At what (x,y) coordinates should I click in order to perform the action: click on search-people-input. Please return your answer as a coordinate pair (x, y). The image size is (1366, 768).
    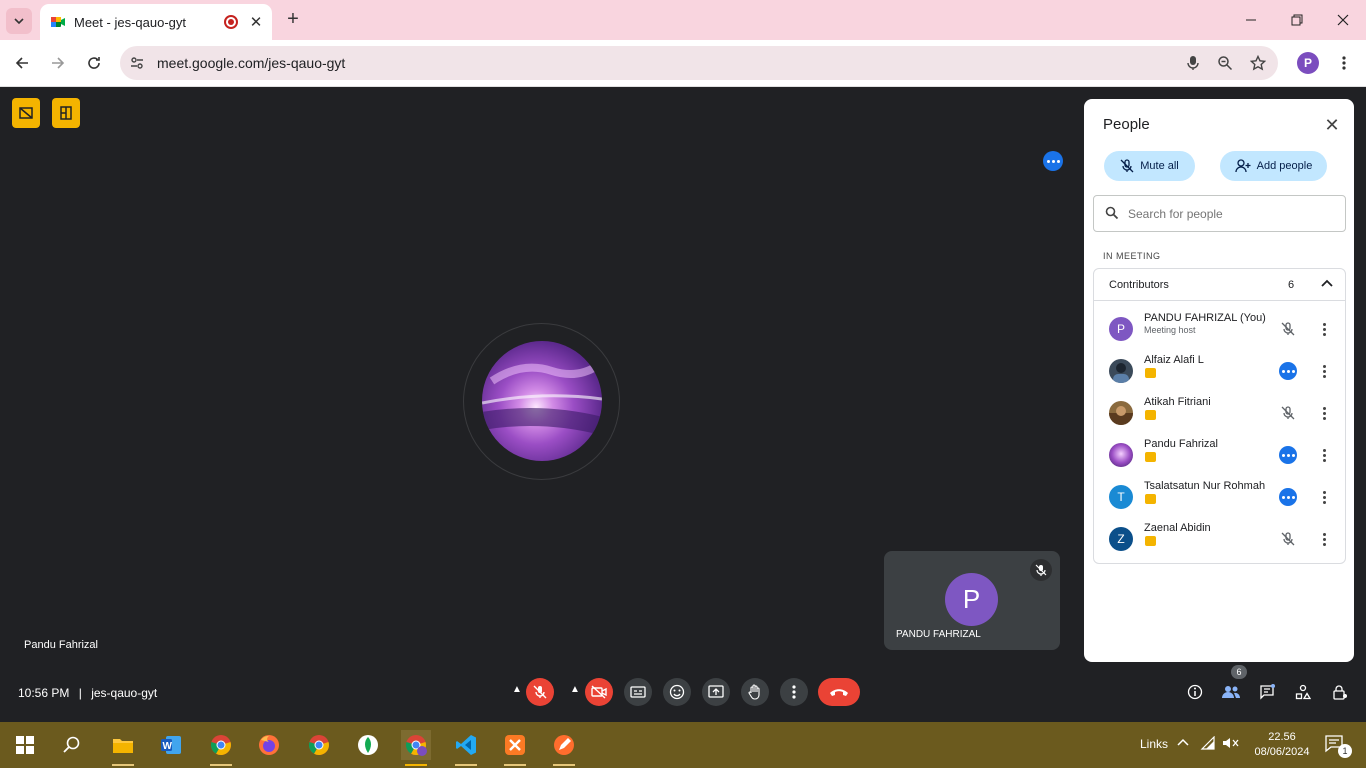
    Looking at the image, I should click on (1228, 214).